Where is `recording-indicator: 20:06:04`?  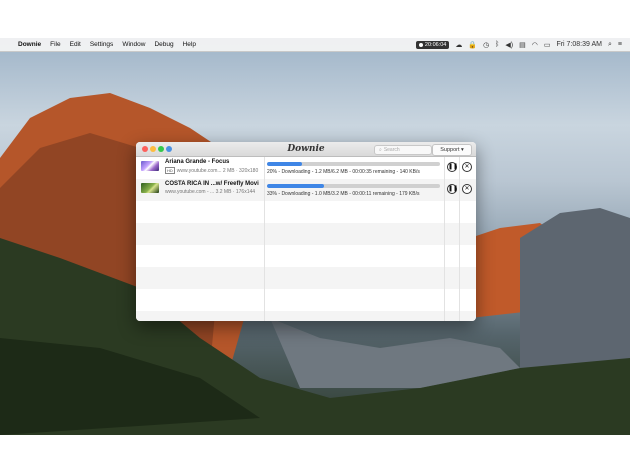
recording-indicator: 20:06:04 is located at coordinates (432, 44).